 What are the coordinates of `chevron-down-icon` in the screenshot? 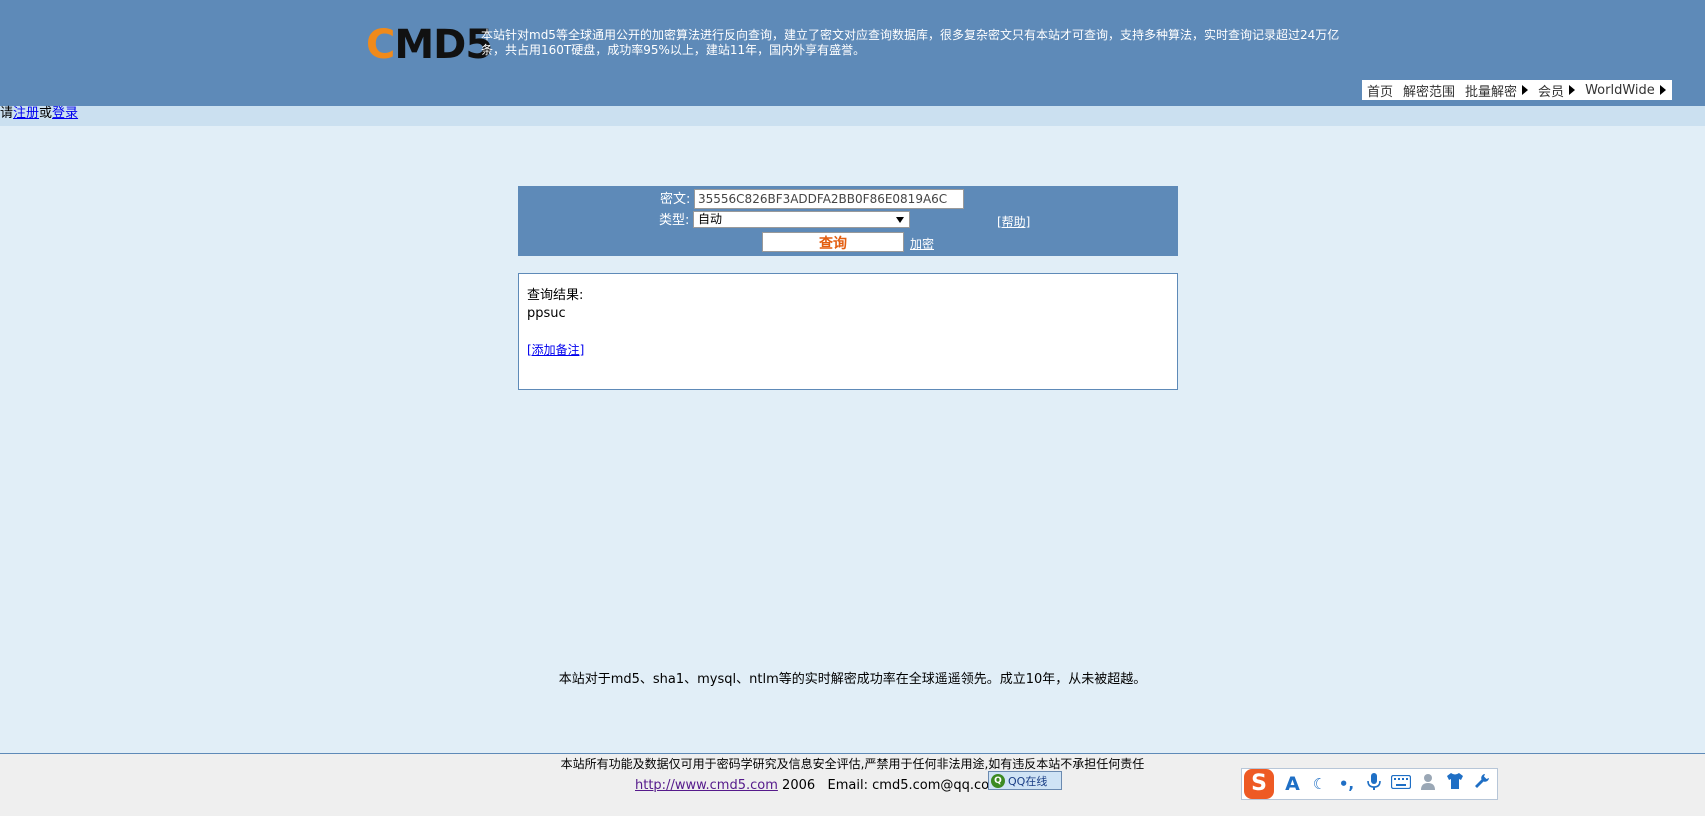 It's located at (900, 220).